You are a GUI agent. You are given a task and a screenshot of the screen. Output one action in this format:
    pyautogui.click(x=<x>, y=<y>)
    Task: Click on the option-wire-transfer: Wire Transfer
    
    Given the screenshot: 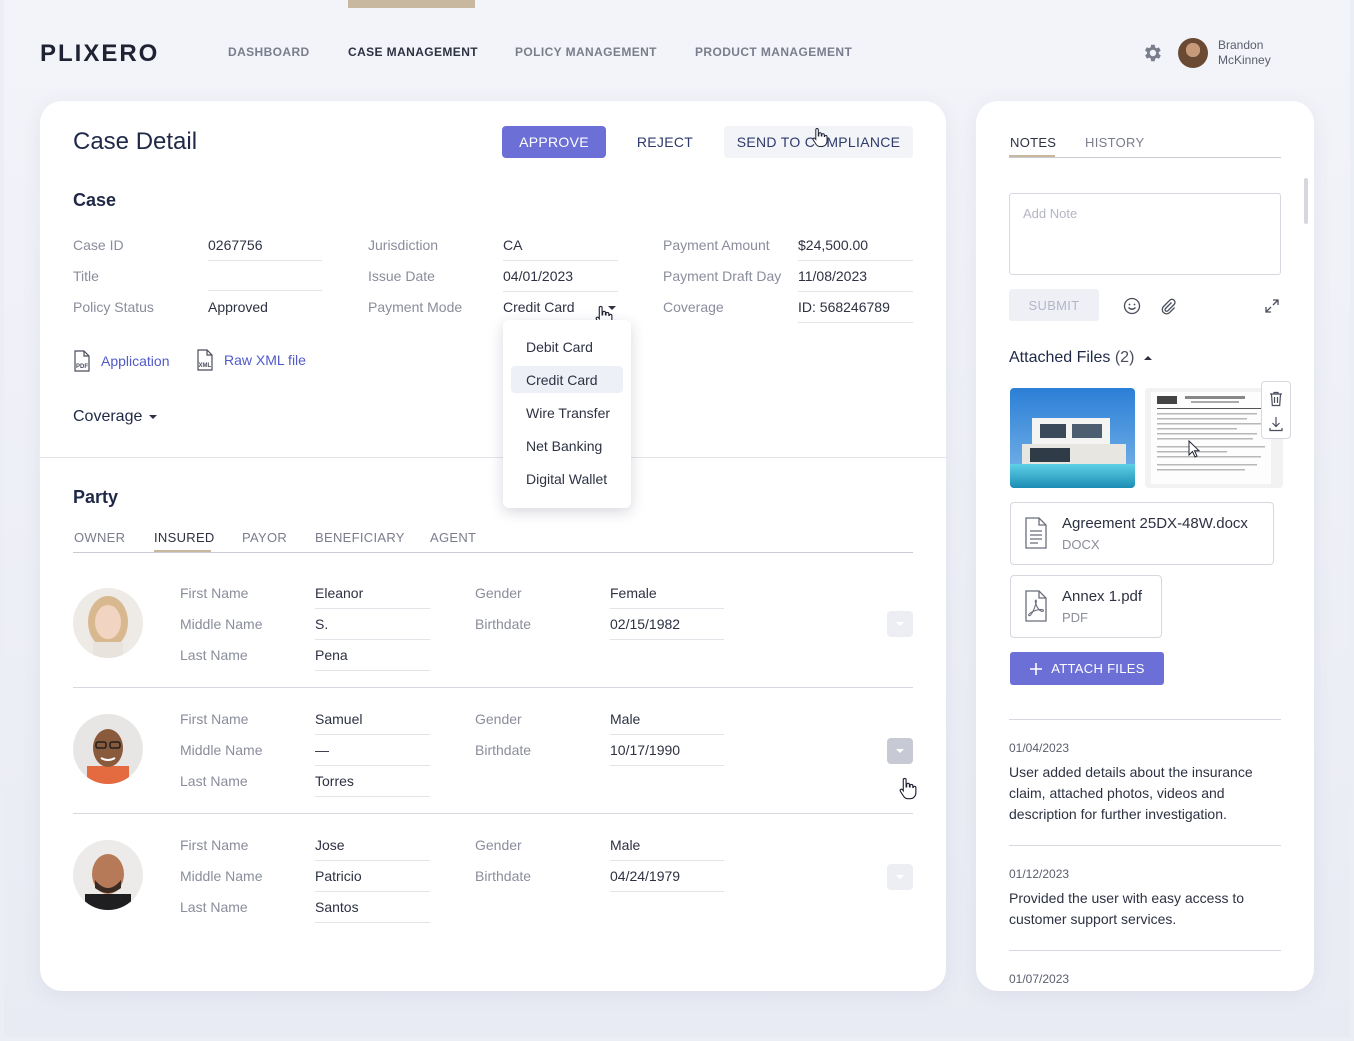 What is the action you would take?
    pyautogui.click(x=567, y=412)
    